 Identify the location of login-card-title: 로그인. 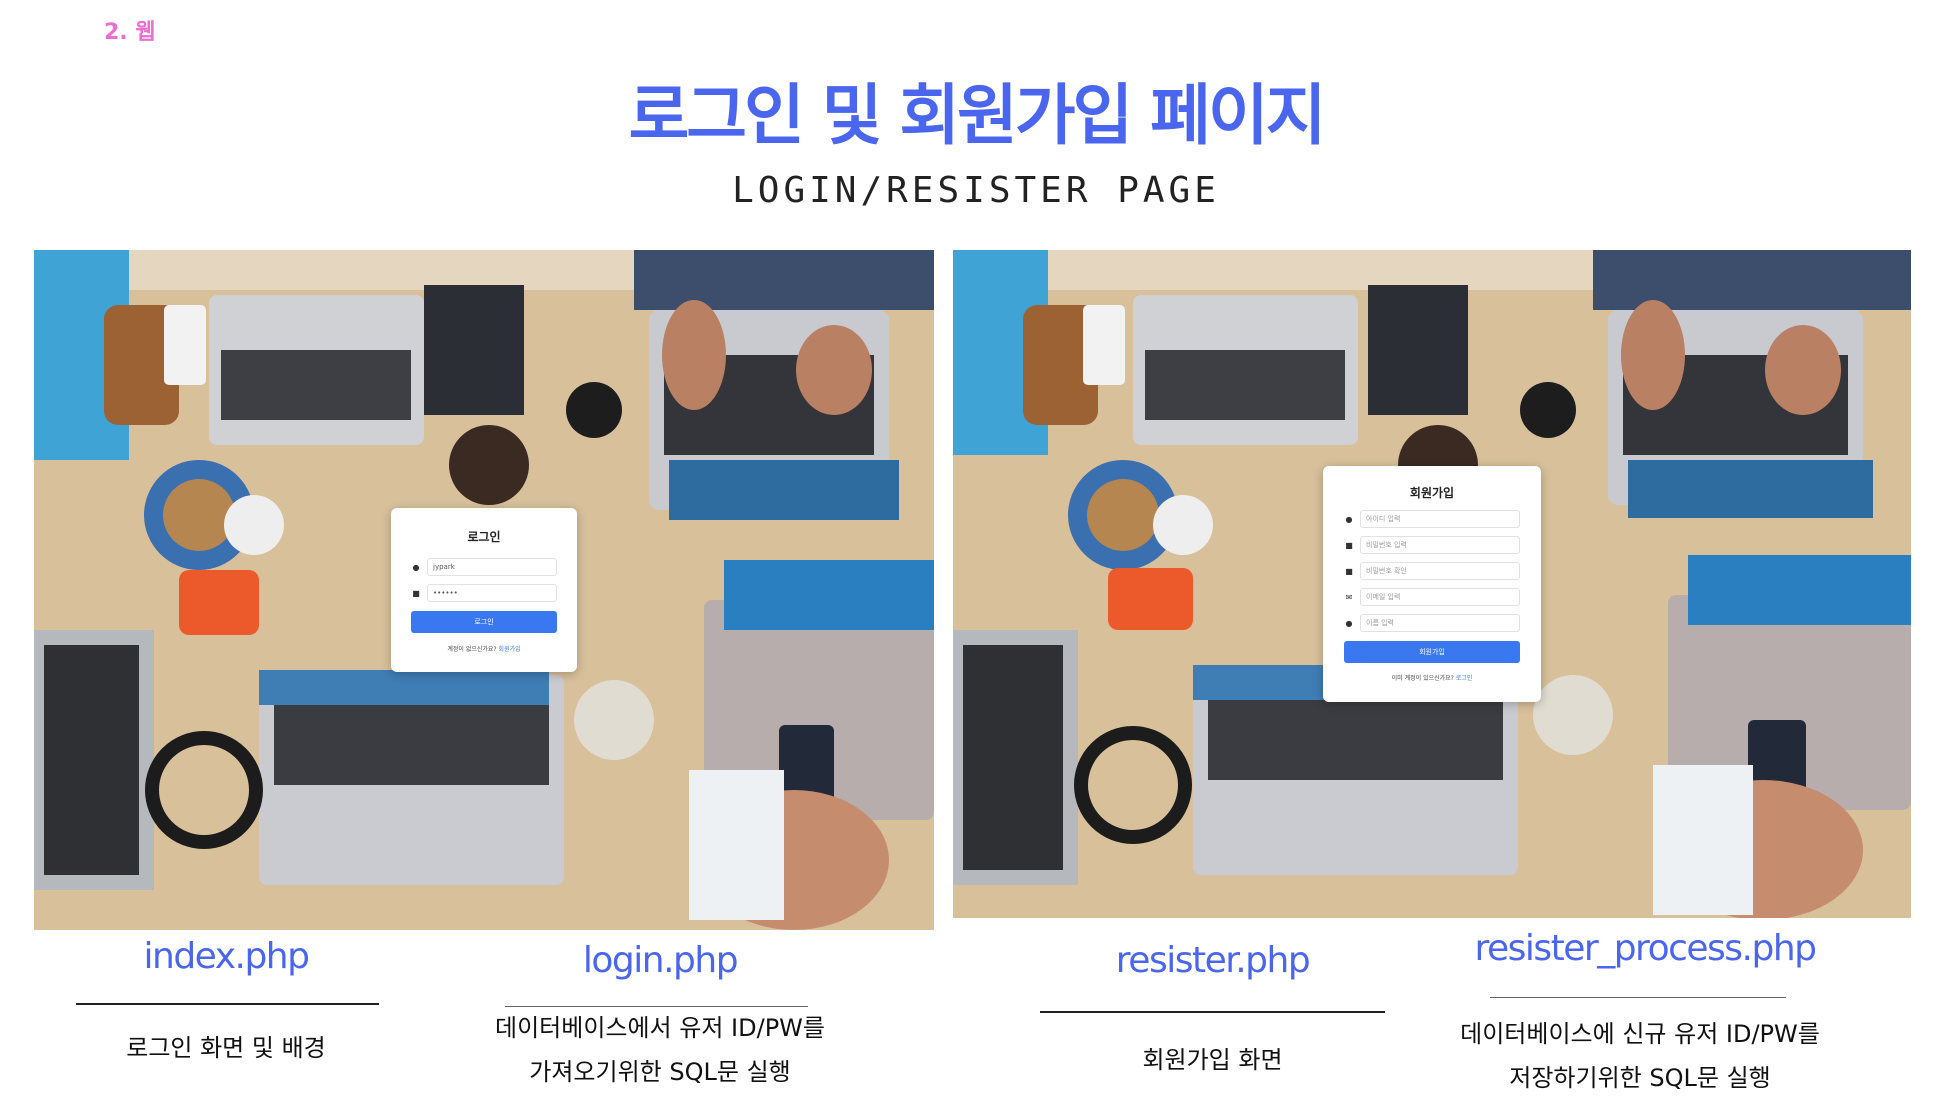
(484, 537).